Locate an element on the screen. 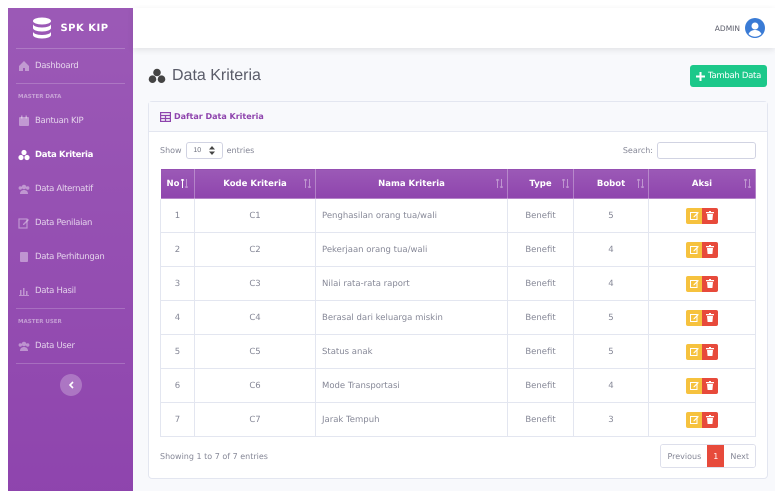 The width and height of the screenshot is (775, 491). column-header: Type is located at coordinates (541, 183).